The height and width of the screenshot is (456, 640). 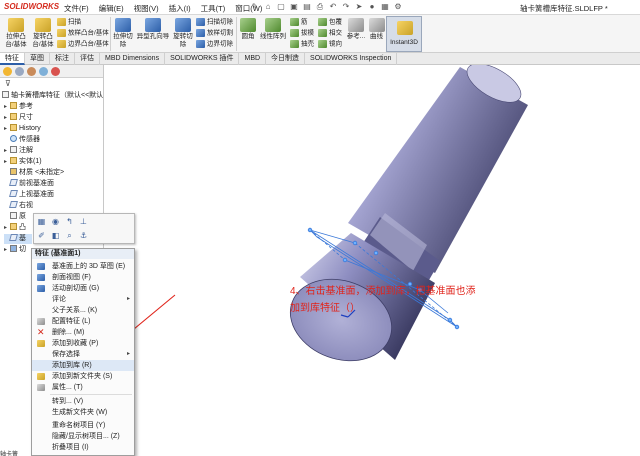 I want to click on extrude-boss-button: 拉伸凸台/基体, so click(x=16, y=33).